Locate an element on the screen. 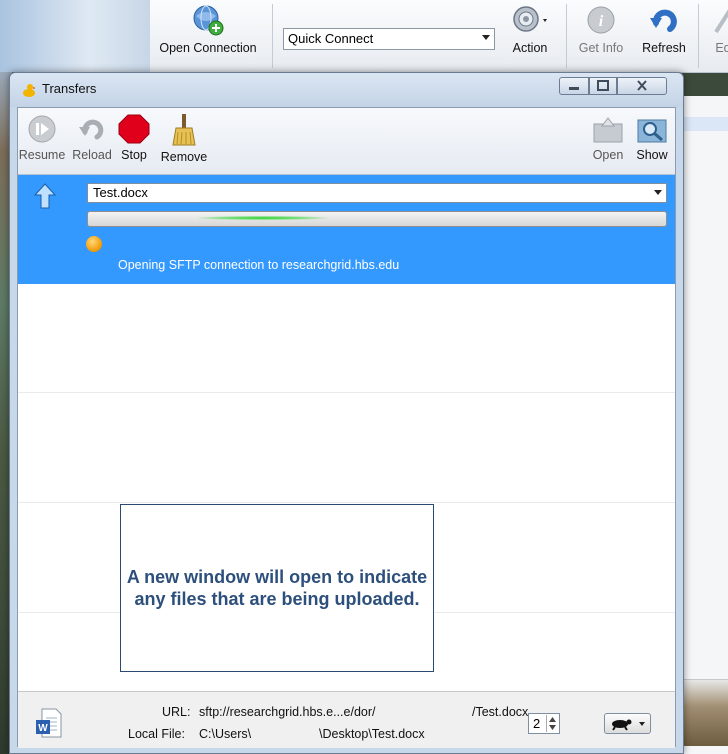 The height and width of the screenshot is (754, 728). gear-icon is located at coordinates (530, 19).